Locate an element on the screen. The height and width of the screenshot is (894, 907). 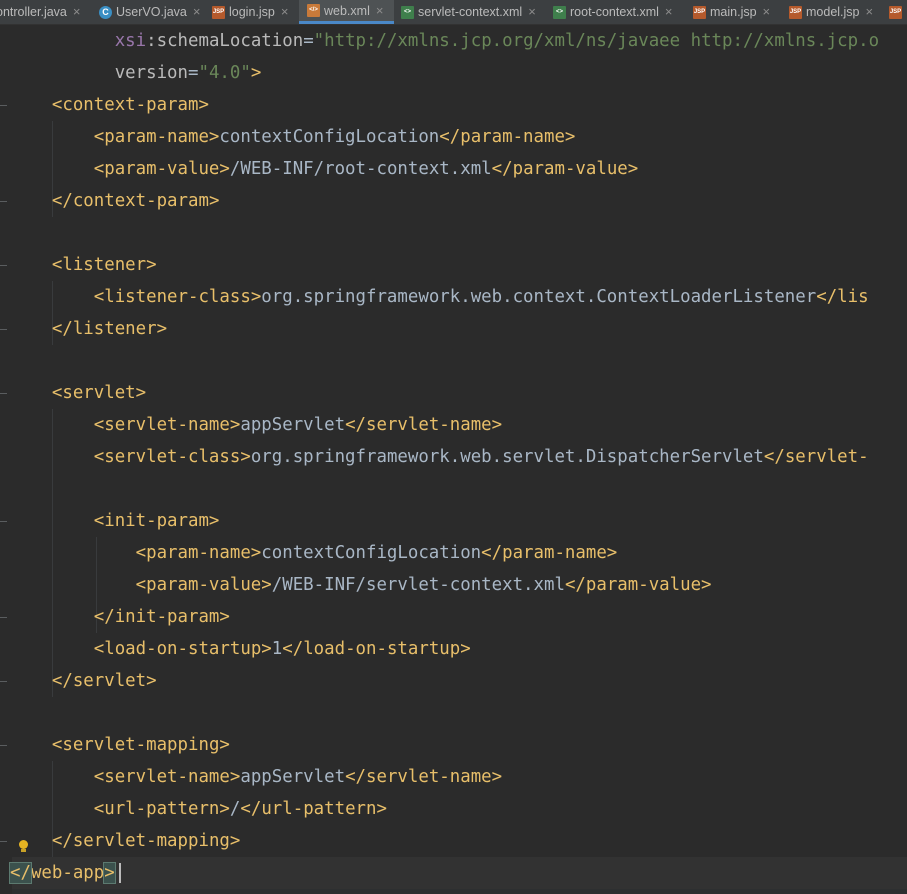
current-line-highlight is located at coordinates (453, 873).